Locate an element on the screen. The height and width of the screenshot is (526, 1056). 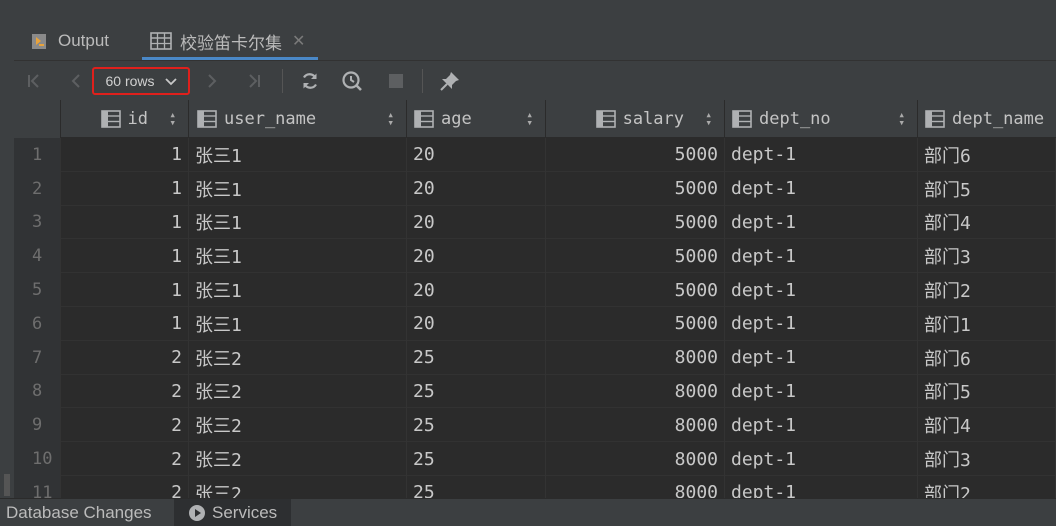
column-header-user-name: user_name ▴ ▾ is located at coordinates (298, 119).